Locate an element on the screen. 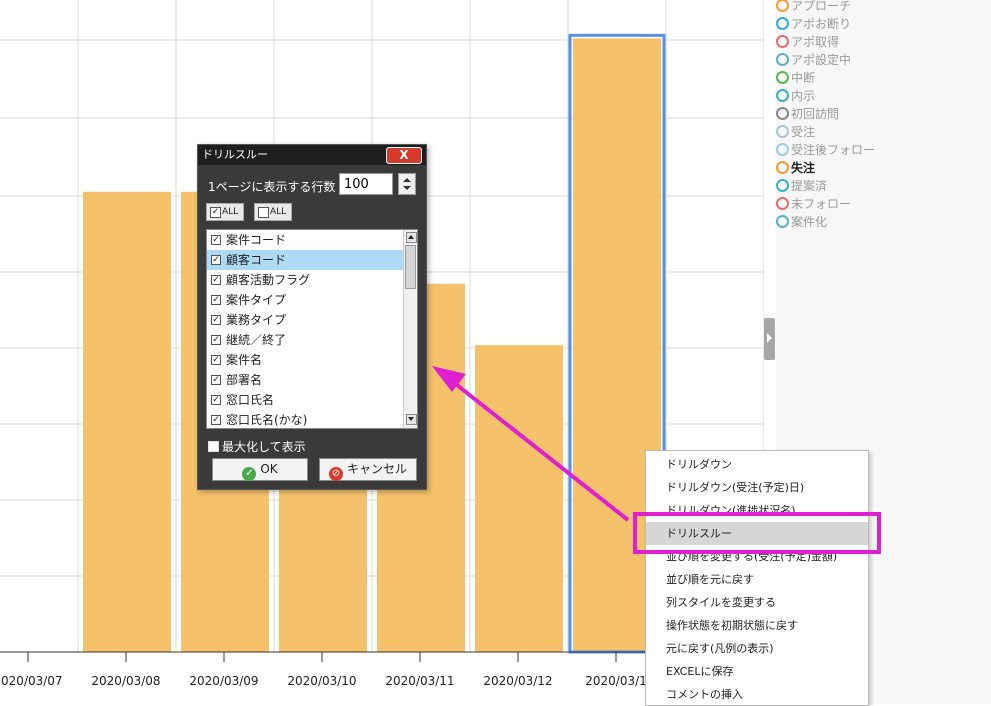 Image resolution: width=991 pixels, height=706 pixels. field-label: 案件コード is located at coordinates (256, 240).